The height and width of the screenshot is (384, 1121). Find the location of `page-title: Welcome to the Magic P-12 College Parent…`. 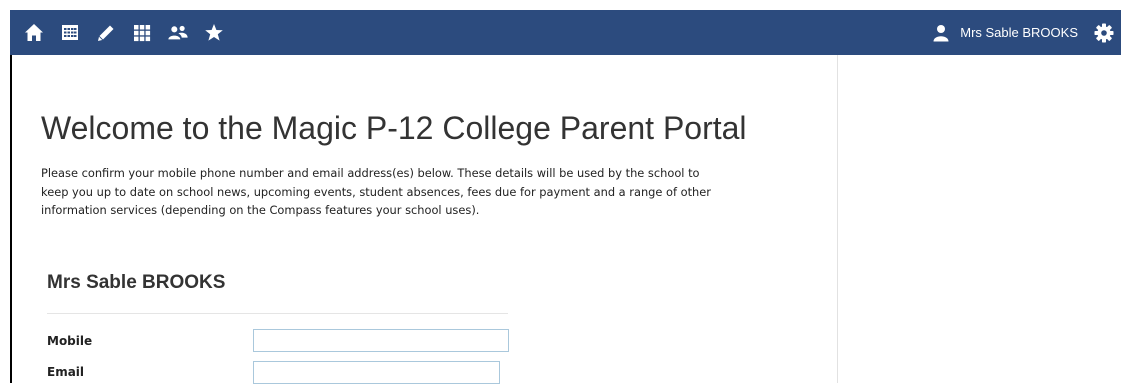

page-title: Welcome to the Magic P-12 College Parent… is located at coordinates (394, 128).